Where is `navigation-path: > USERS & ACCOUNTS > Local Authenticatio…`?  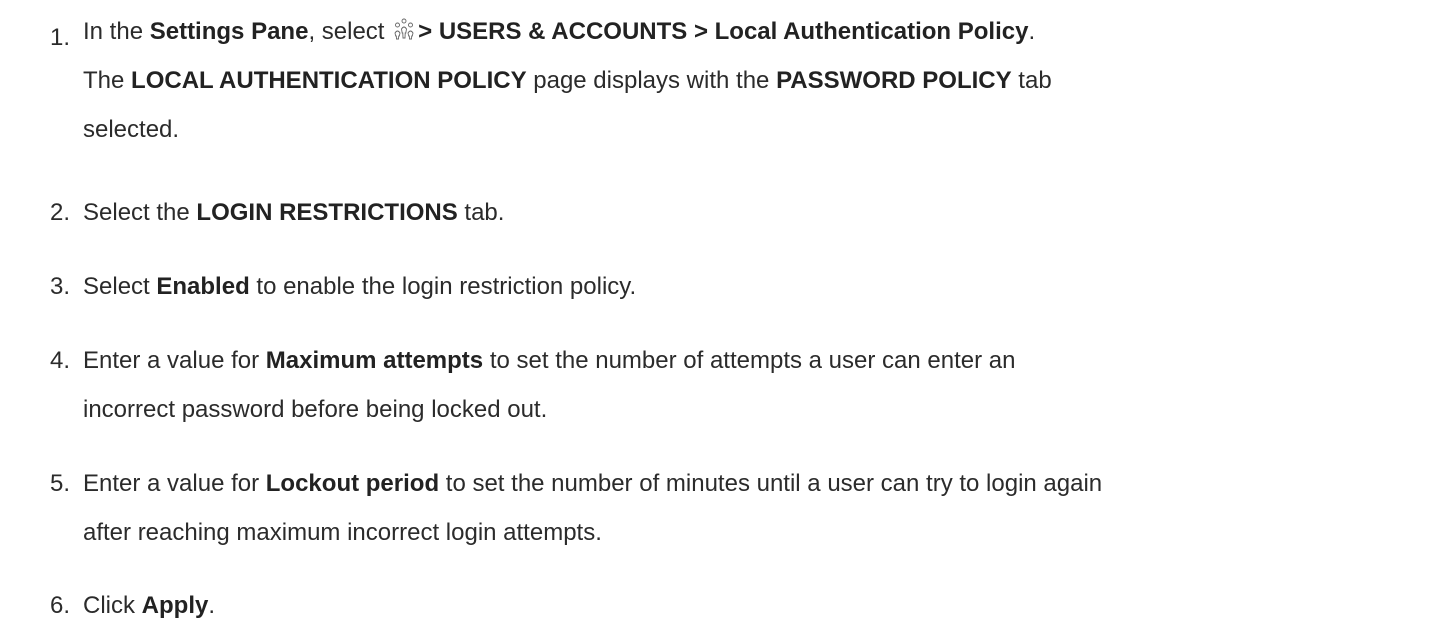
navigation-path: > USERS & ACCOUNTS > Local Authenticatio… is located at coordinates (723, 31).